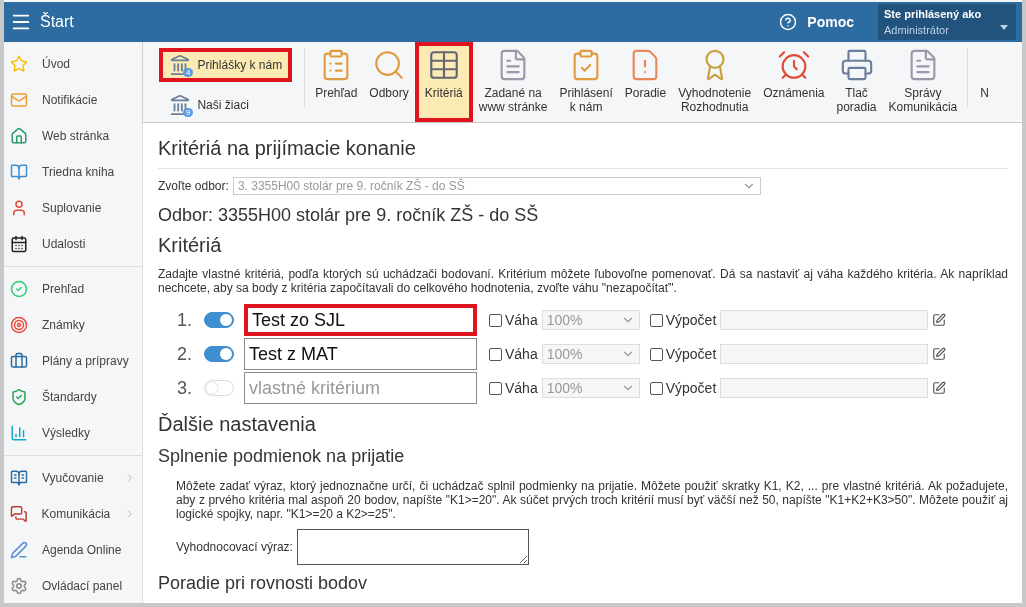  I want to click on user-name: Administrátor, so click(916, 30).